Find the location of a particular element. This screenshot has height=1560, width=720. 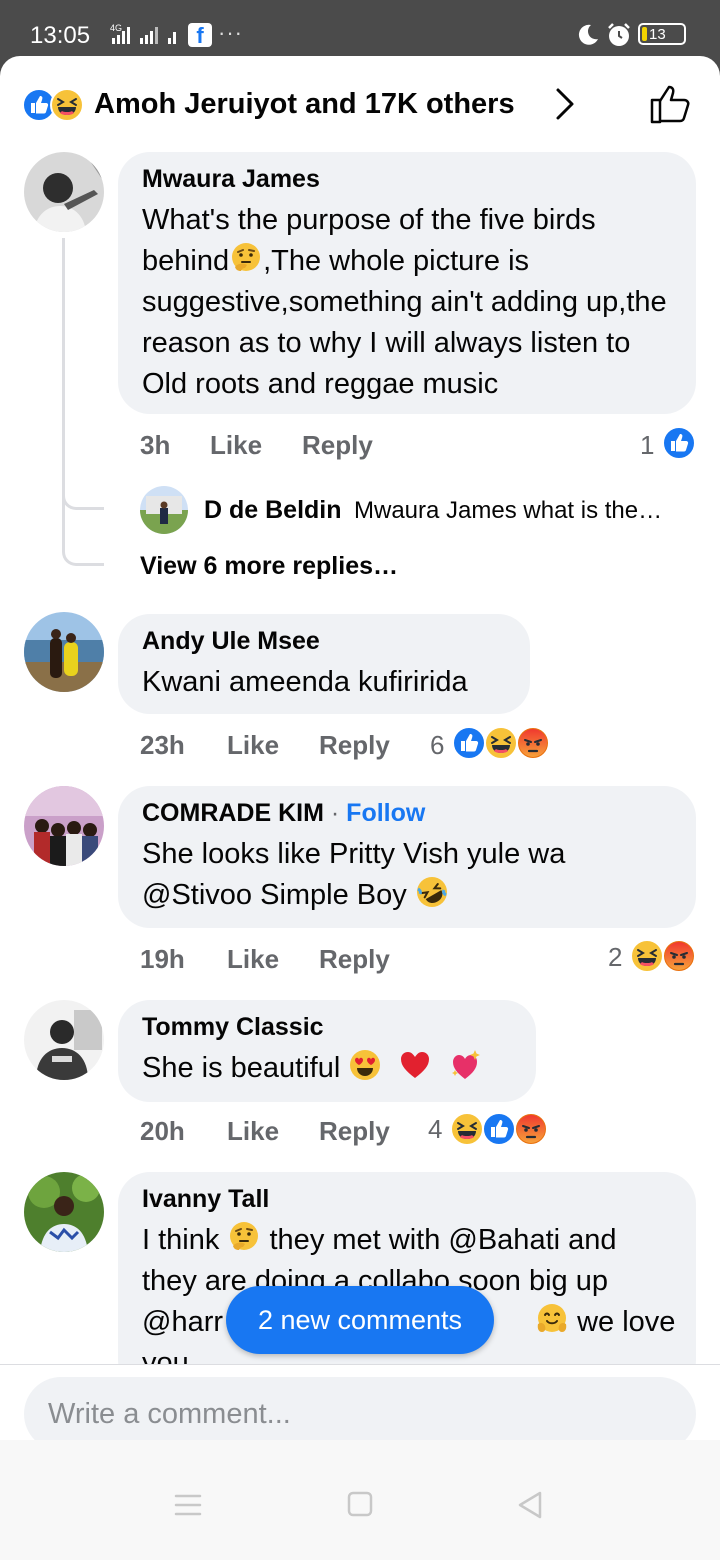

comment-text-part: I think is located at coordinates (181, 1240).